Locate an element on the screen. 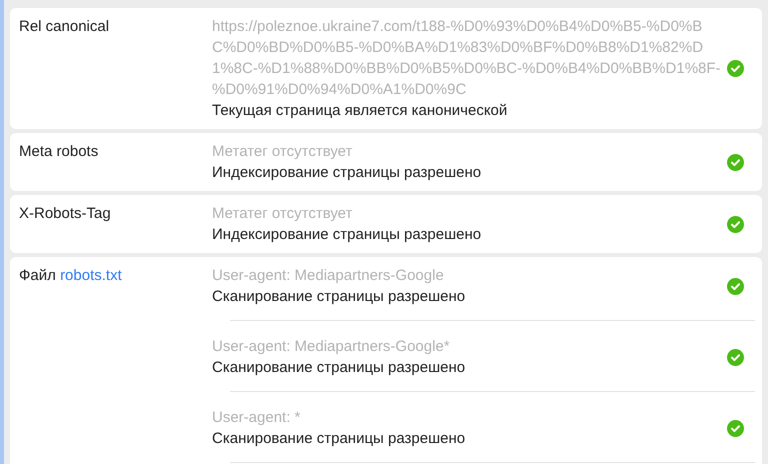 Image resolution: width=768 pixels, height=464 pixels. robots-link: robots.txt is located at coordinates (91, 275).